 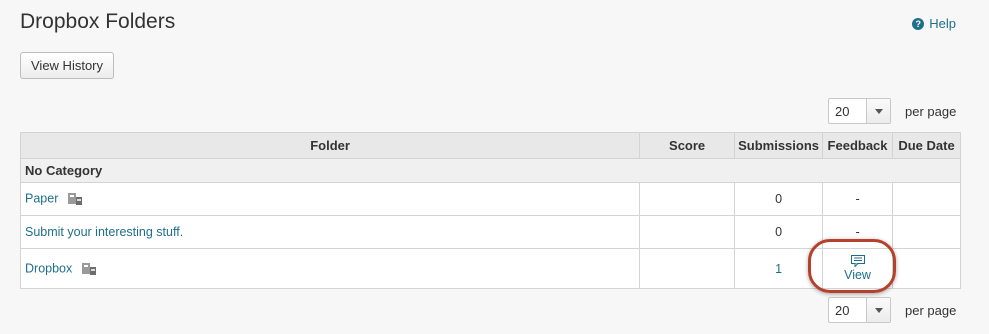 What do you see at coordinates (892, 111) in the screenshot?
I see `pager-top: 20 per page` at bounding box center [892, 111].